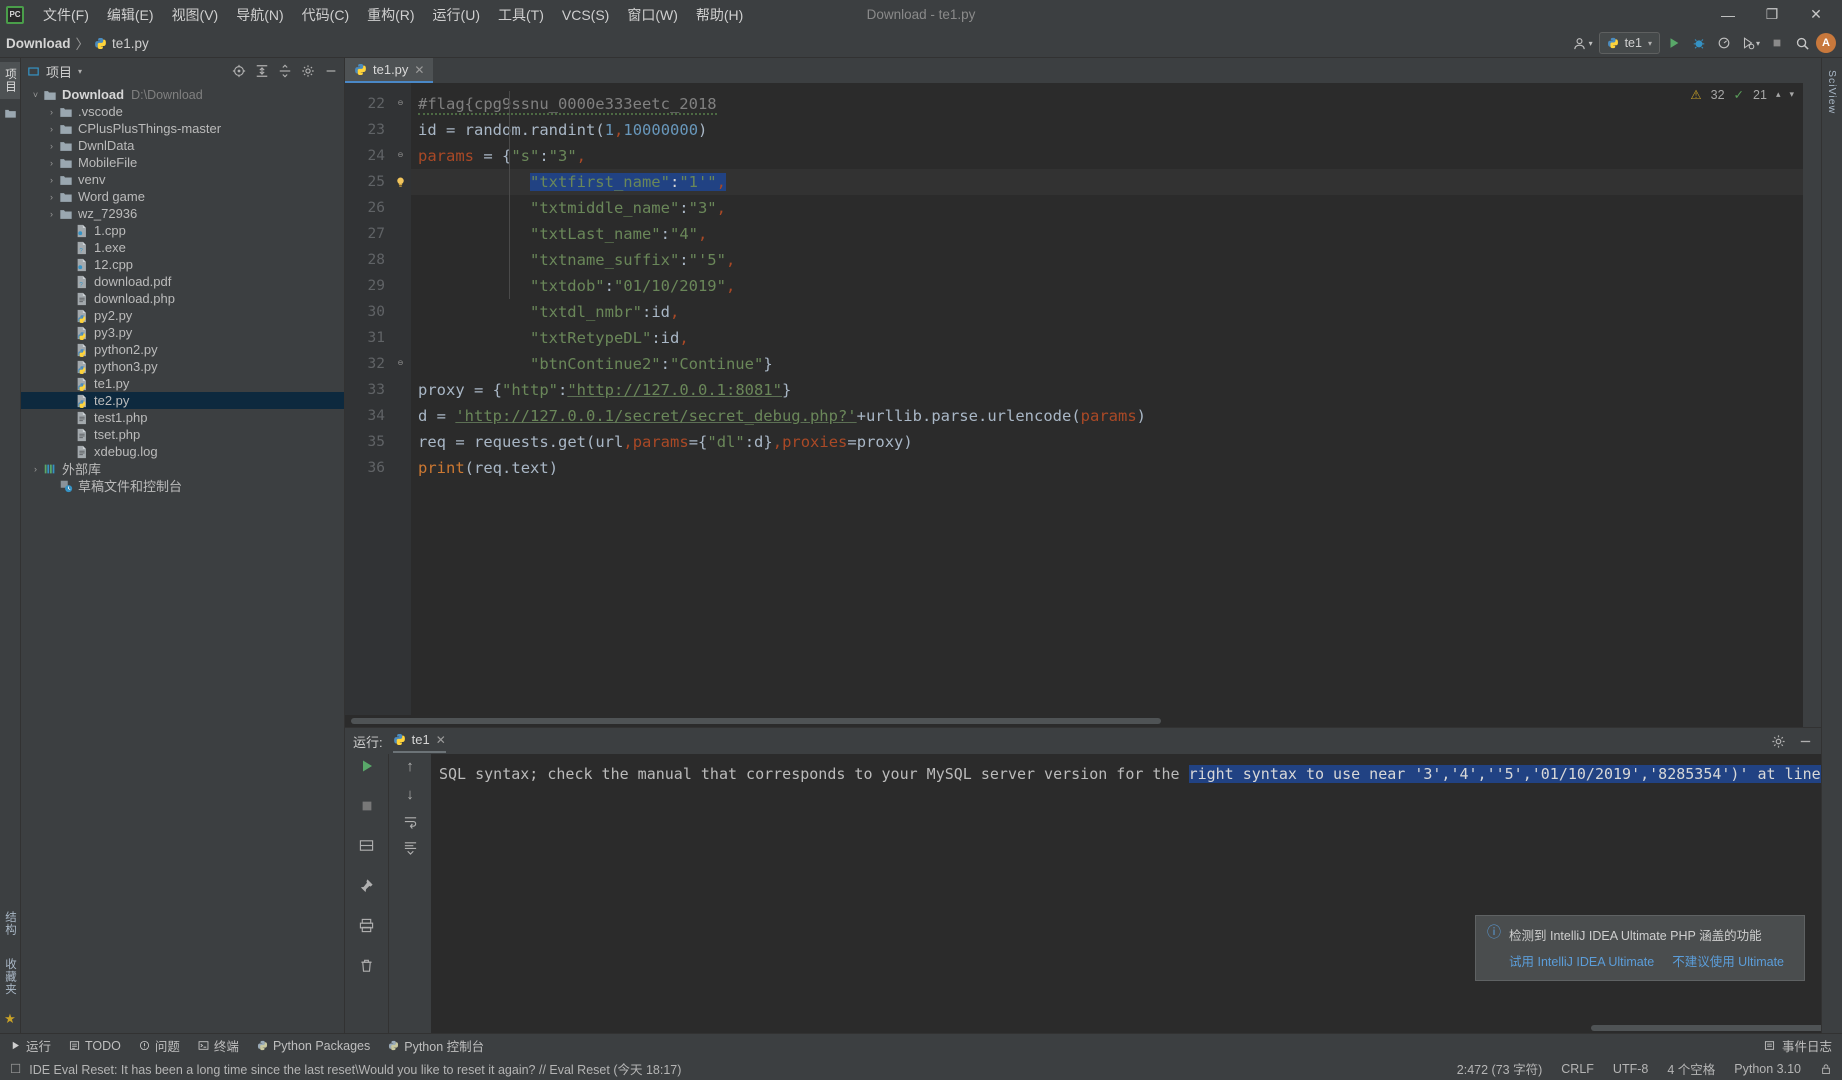  Describe the element at coordinates (378, 130) in the screenshot. I see `gutter-line-23: 23` at that location.